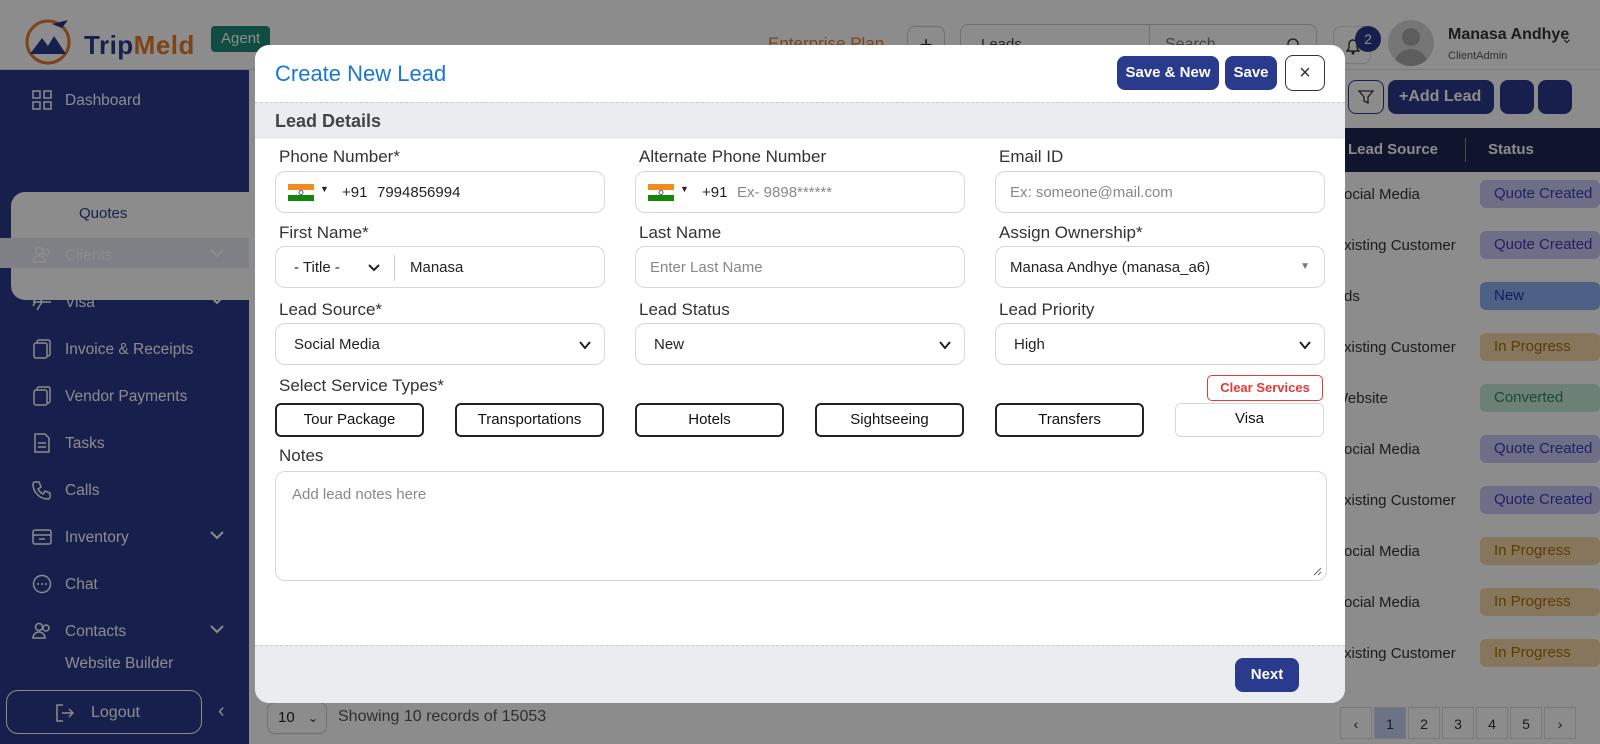 This screenshot has width=1600, height=744. I want to click on alt-phone-placeholder: Ex- 9898******, so click(785, 192).